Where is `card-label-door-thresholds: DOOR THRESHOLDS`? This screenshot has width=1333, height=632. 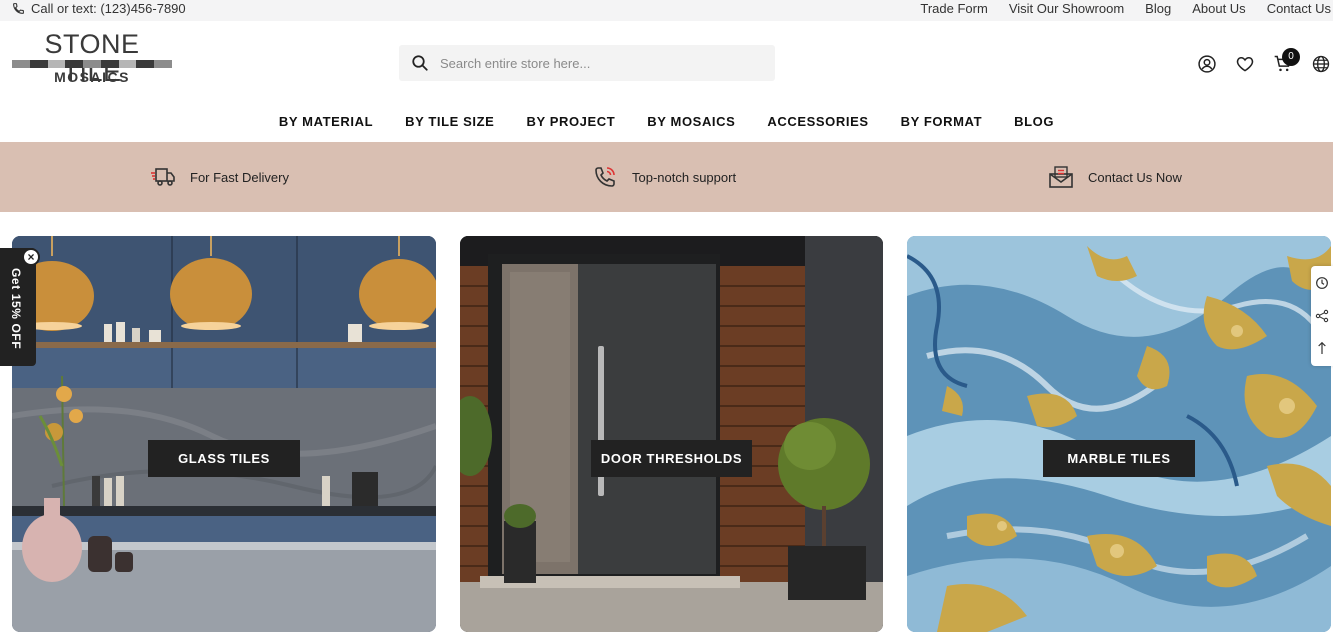
card-label-door-thresholds: DOOR THRESHOLDS is located at coordinates (671, 458).